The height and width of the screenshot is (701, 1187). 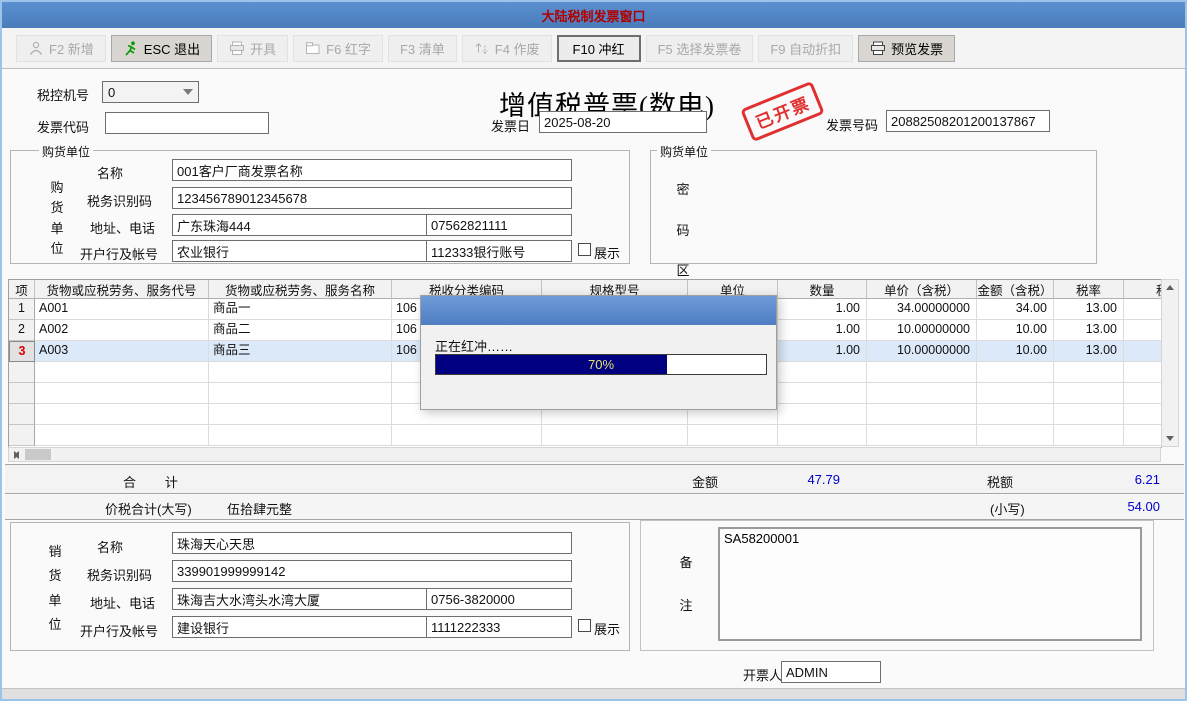 I want to click on invoice-number-input, so click(x=968, y=121).